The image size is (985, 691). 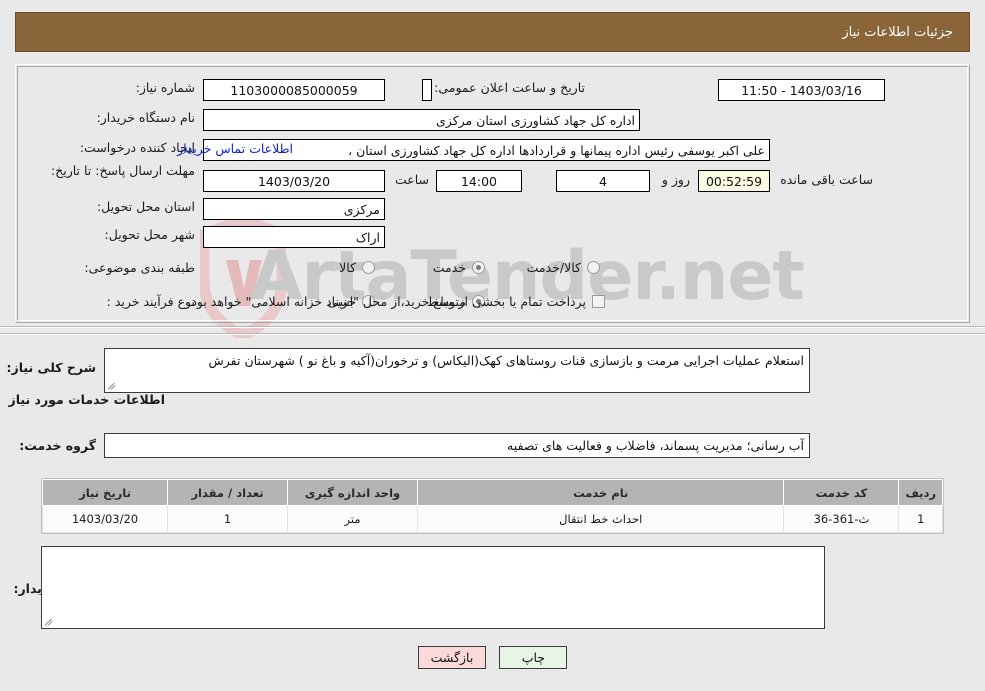 I want to click on cell-quantity: 1, so click(x=227, y=519).